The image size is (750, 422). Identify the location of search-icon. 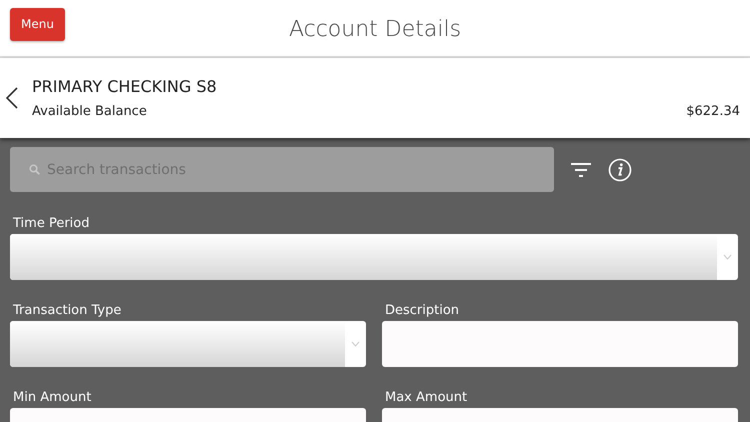
(34, 169).